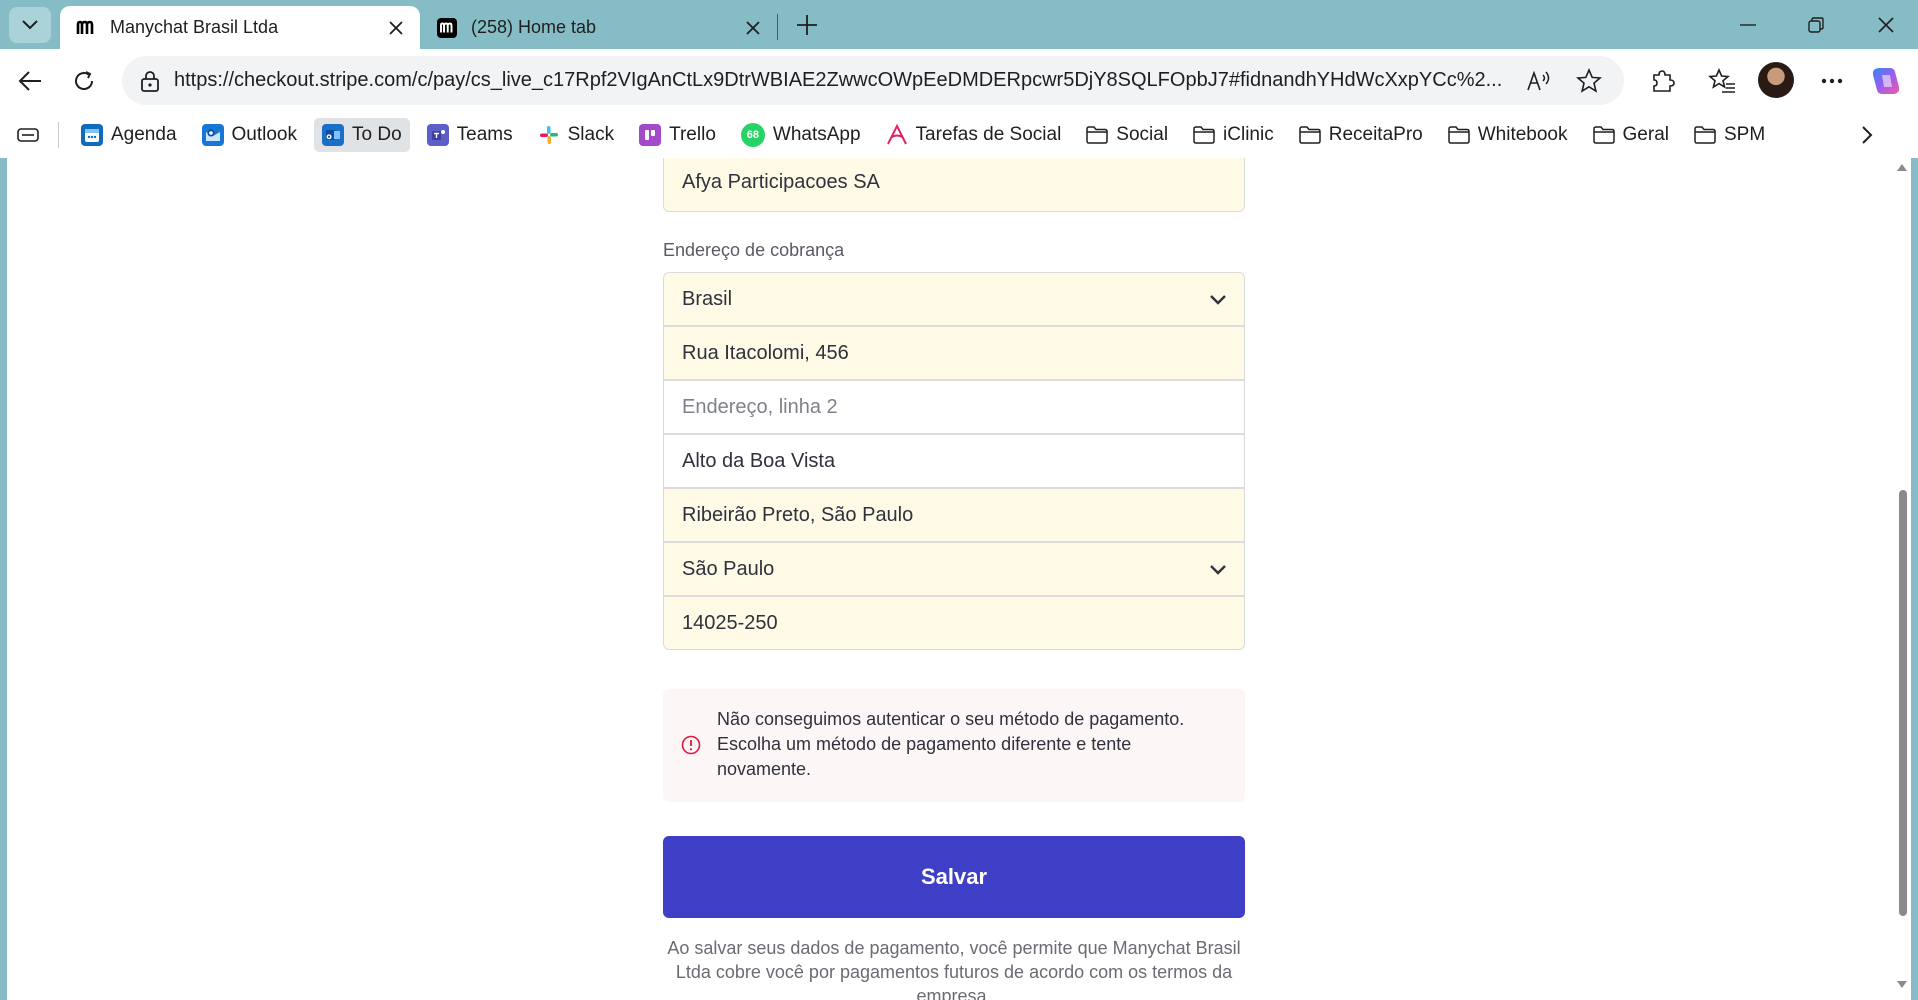 This screenshot has height=1000, width=1918. Describe the element at coordinates (84, 81) in the screenshot. I see `refresh-button` at that location.